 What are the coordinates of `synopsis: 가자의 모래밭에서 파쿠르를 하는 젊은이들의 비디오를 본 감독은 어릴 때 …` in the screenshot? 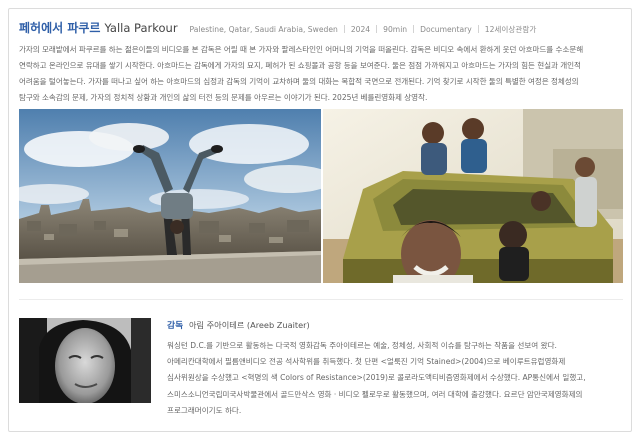 It's located at (321, 74).